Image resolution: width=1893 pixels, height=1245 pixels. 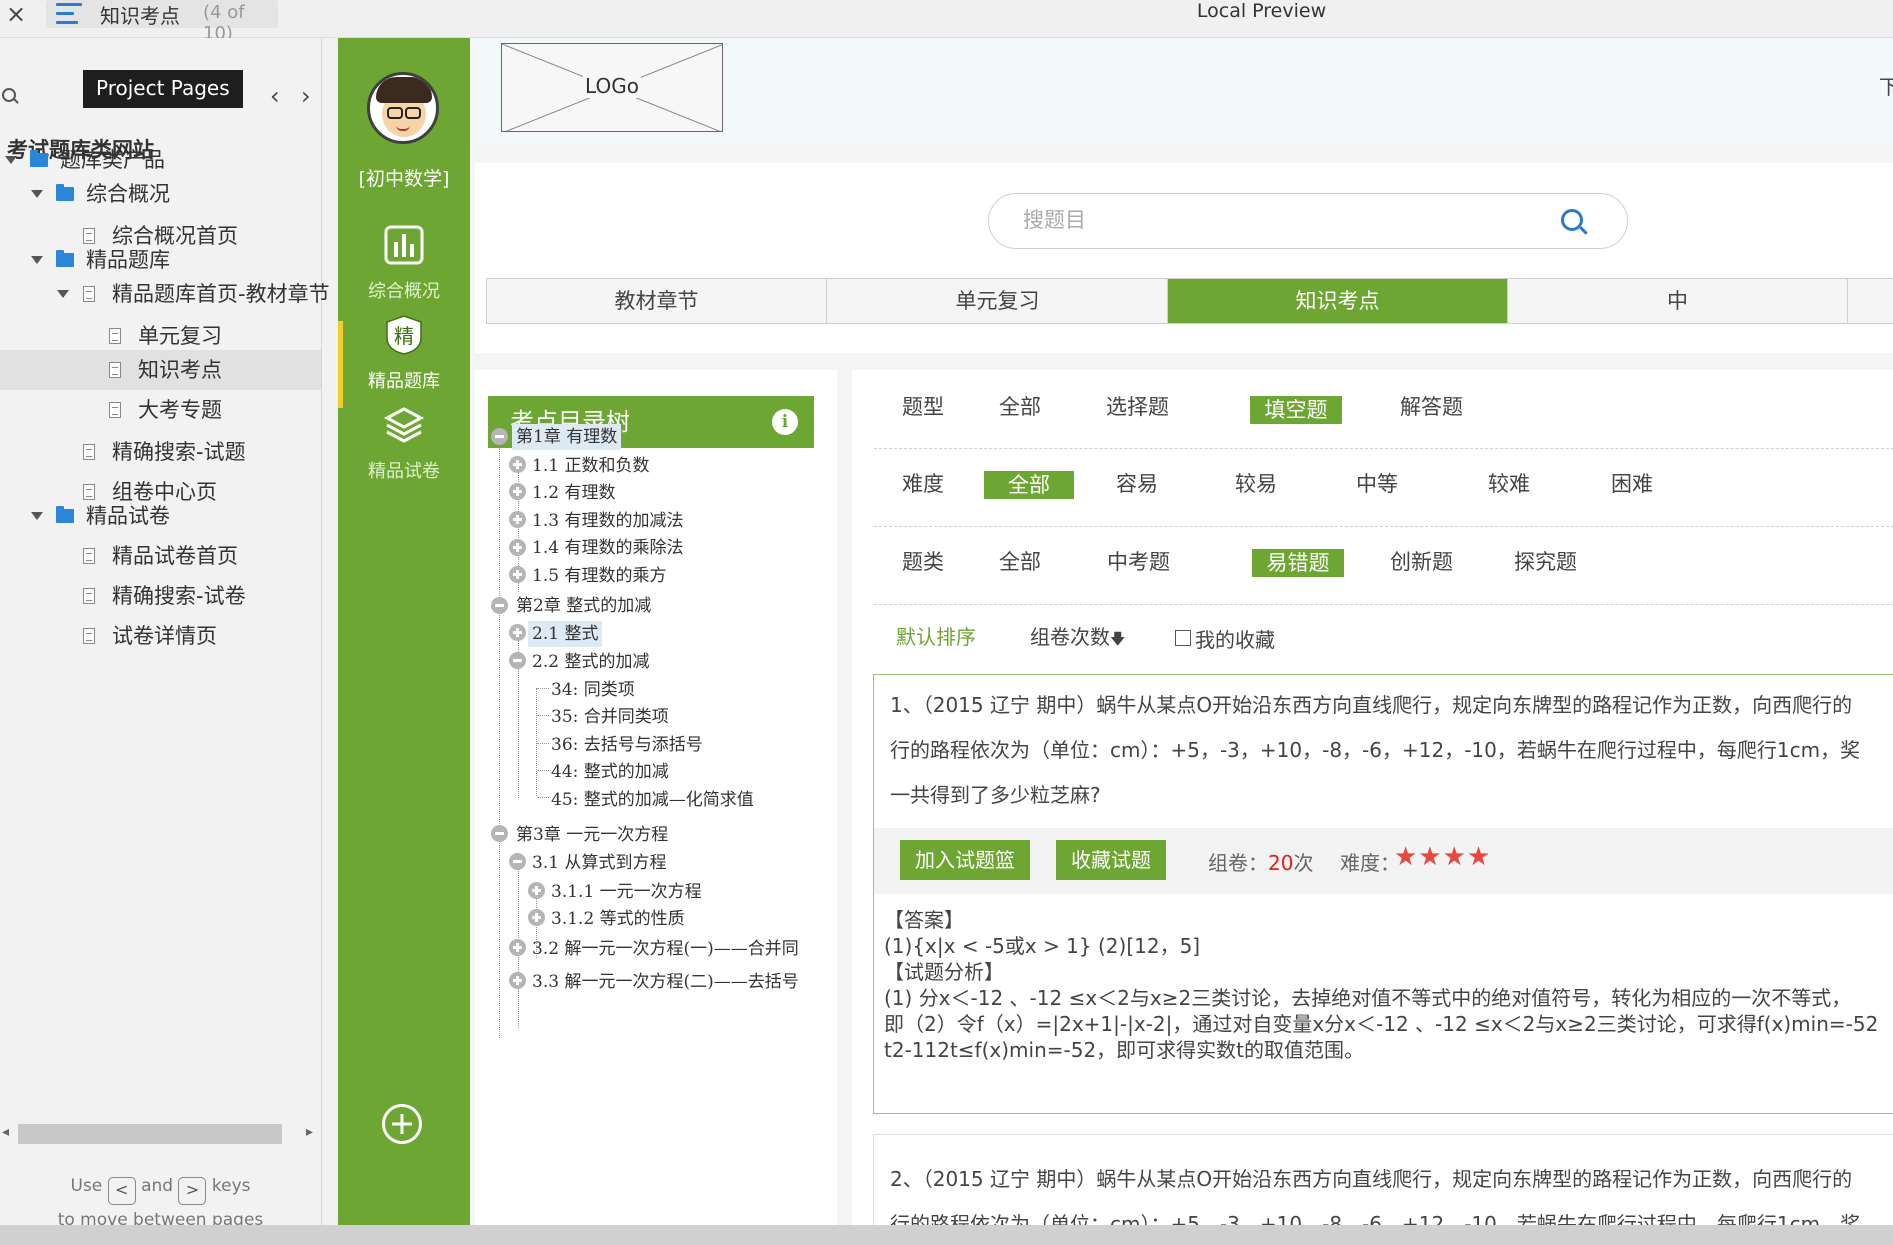 What do you see at coordinates (936, 635) in the screenshot?
I see `sort-default: 默认排序` at bounding box center [936, 635].